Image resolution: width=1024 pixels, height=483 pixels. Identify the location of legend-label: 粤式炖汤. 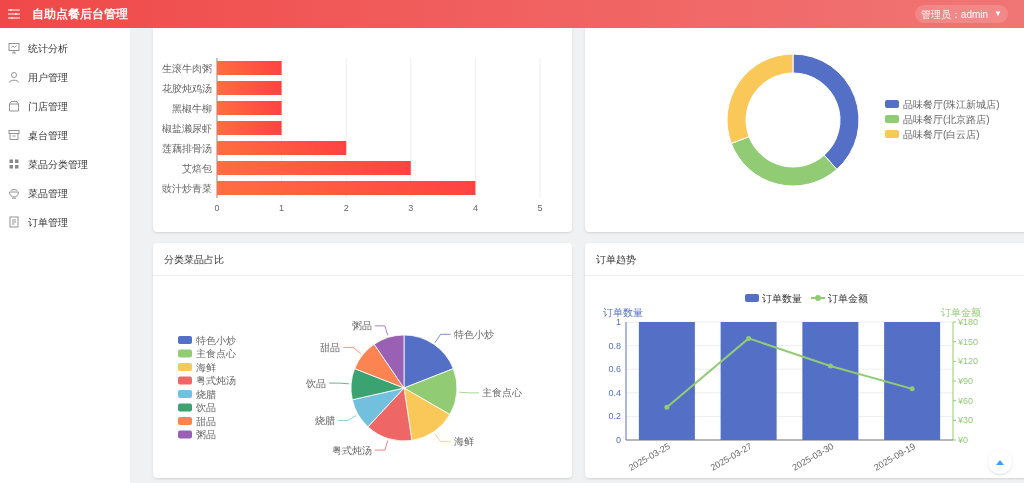
(216, 380).